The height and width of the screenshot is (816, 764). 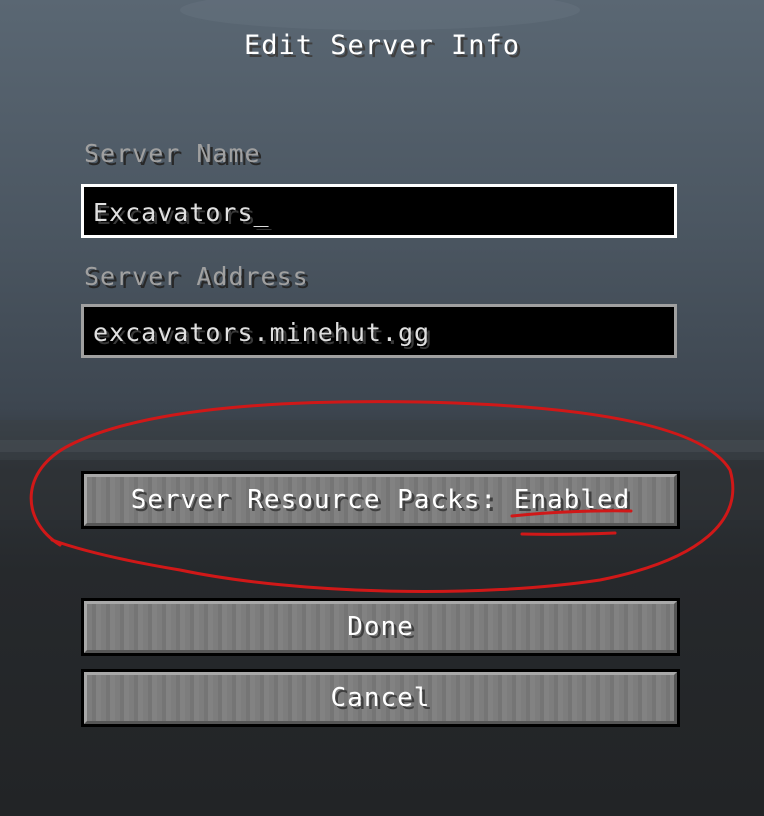 What do you see at coordinates (181, 212) in the screenshot?
I see `server-name-value: Excavators_` at bounding box center [181, 212].